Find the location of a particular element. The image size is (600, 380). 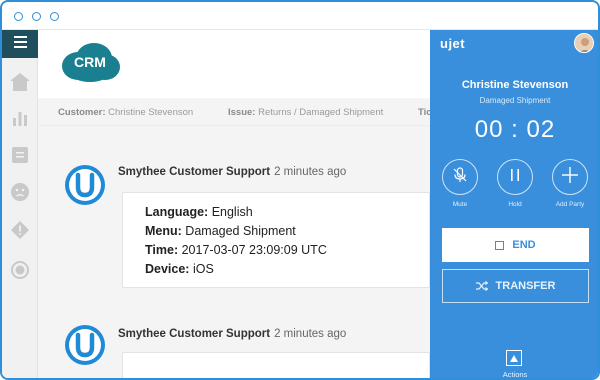

document-icon is located at coordinates (20, 155).